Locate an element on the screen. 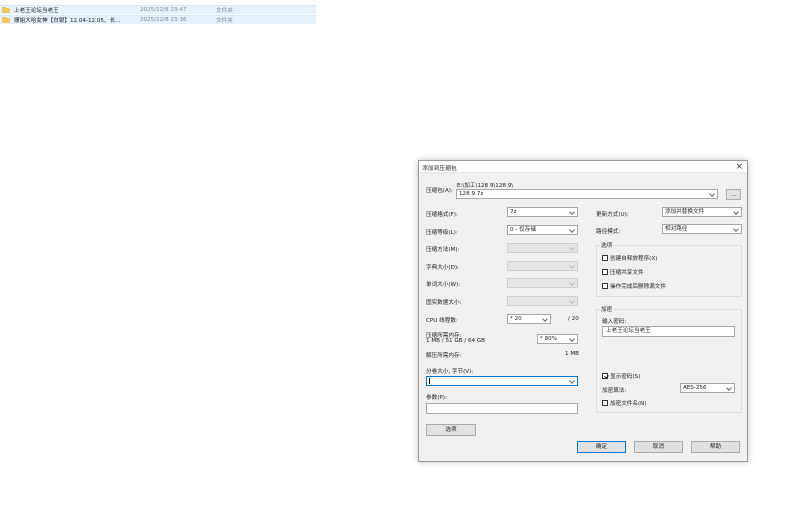  volume-label: 分卷大小, 字节(V): is located at coordinates (450, 372).